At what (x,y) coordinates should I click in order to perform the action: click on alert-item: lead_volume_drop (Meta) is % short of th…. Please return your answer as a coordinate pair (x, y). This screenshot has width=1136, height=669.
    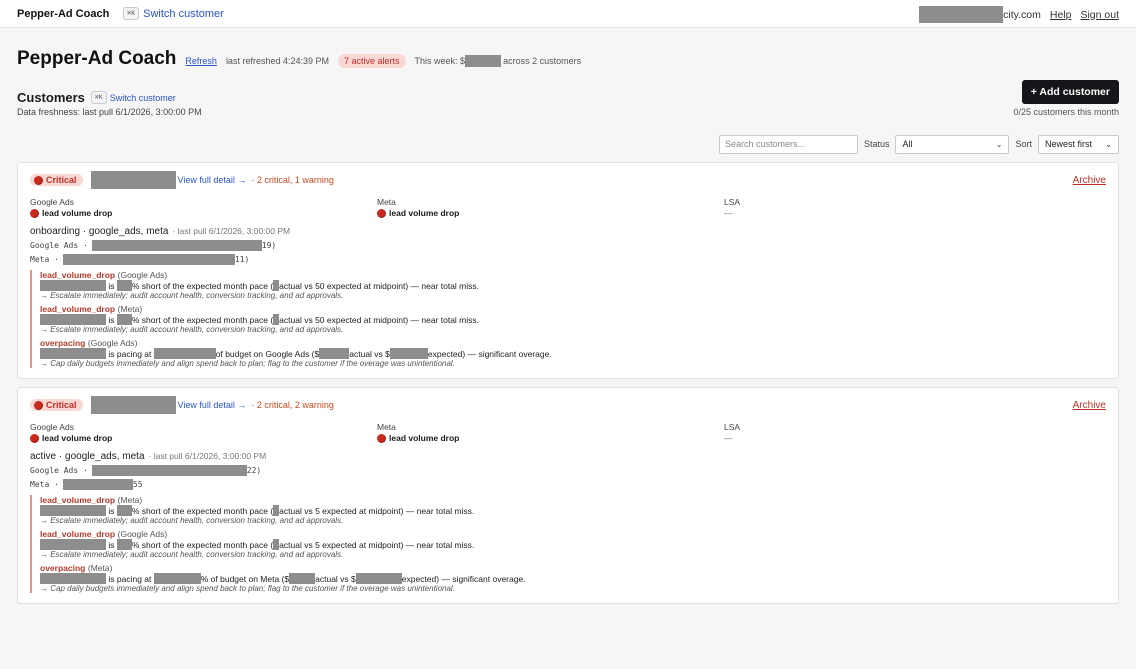
    Looking at the image, I should click on (573, 510).